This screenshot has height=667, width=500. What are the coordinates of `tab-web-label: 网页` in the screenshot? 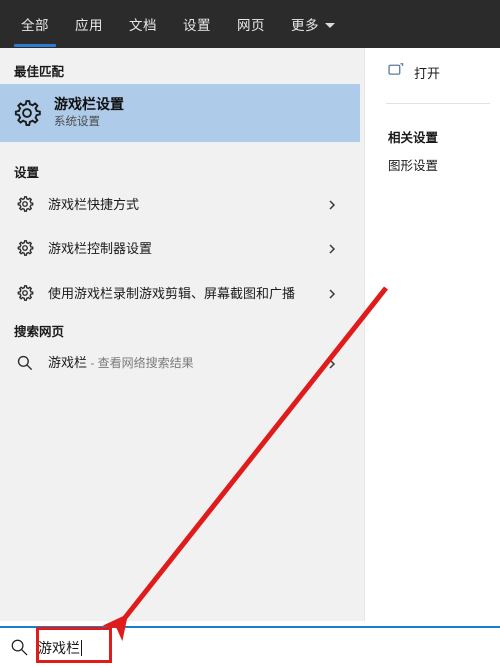 It's located at (251, 25).